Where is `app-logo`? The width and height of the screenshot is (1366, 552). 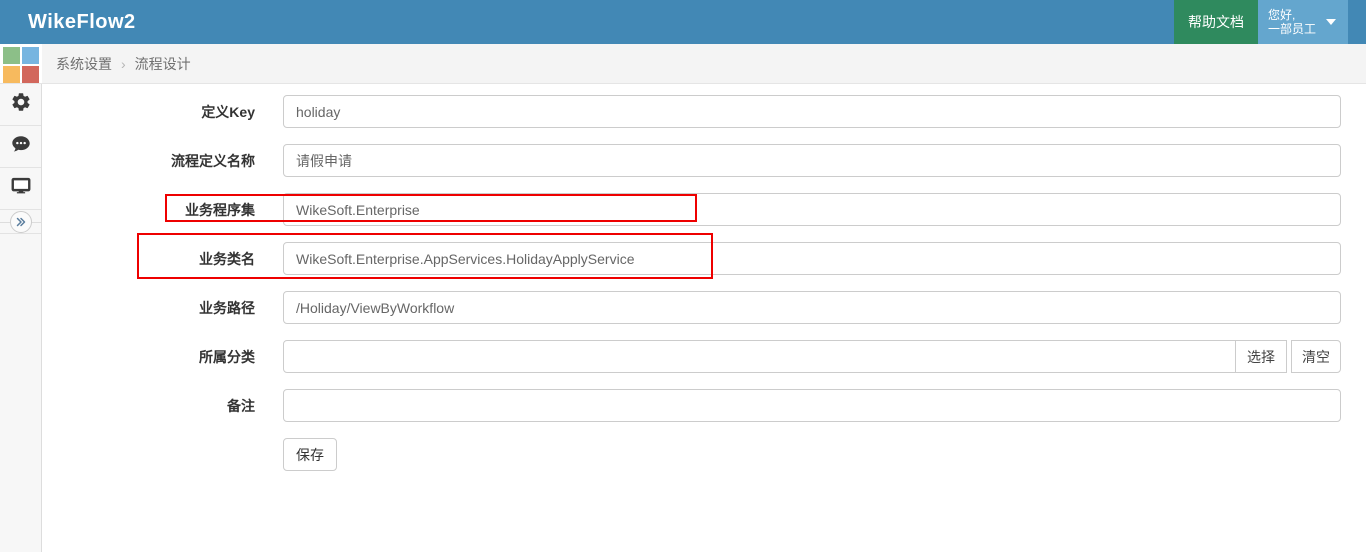 app-logo is located at coordinates (21, 64).